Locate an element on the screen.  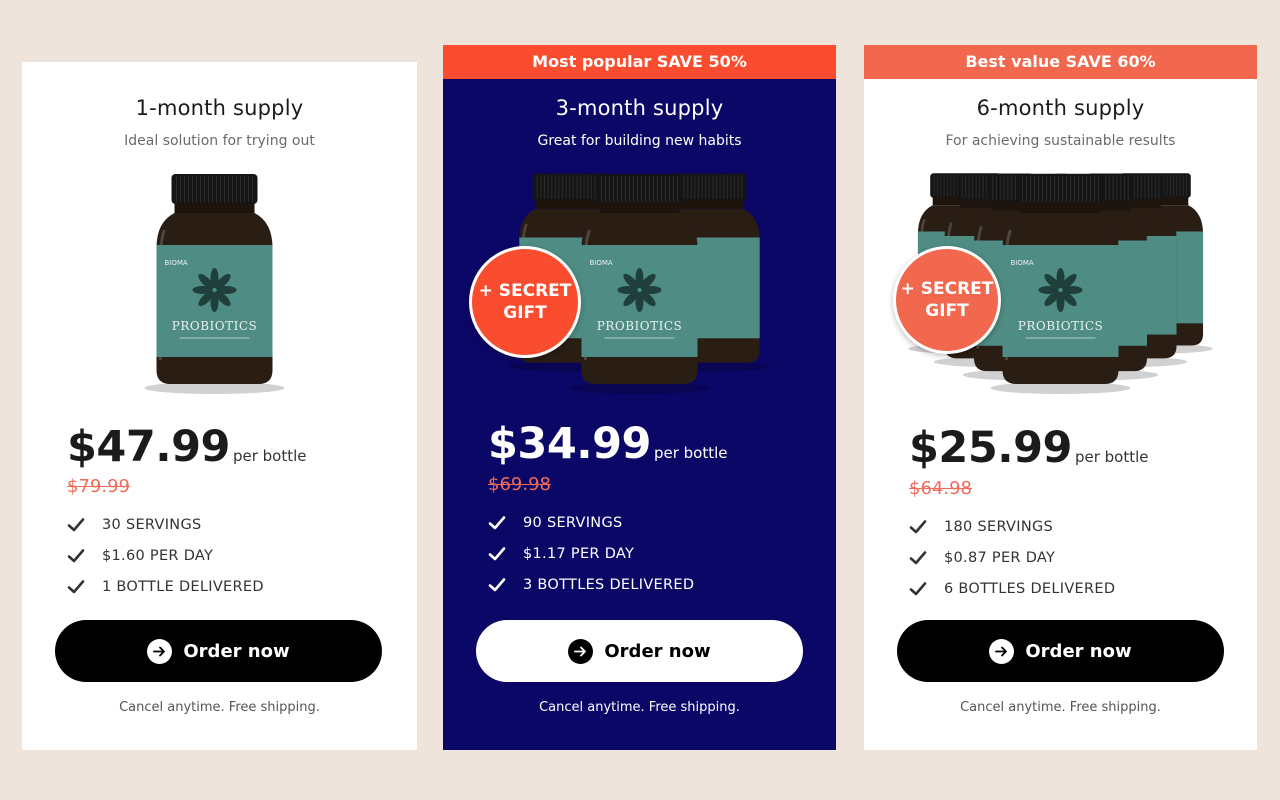
plan-title: 3-month supply is located at coordinates (639, 108).